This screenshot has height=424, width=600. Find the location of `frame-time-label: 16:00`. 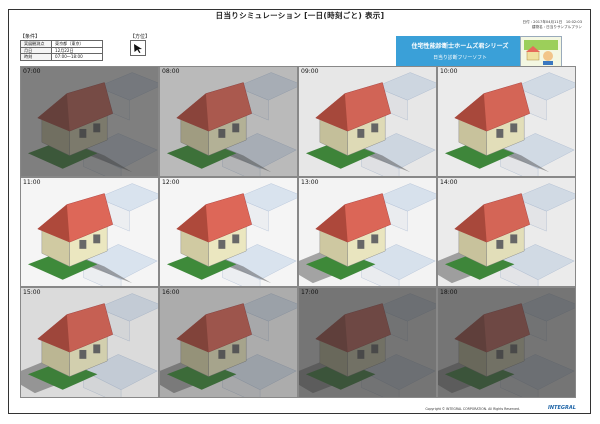

frame-time-label: 16:00 is located at coordinates (171, 293).